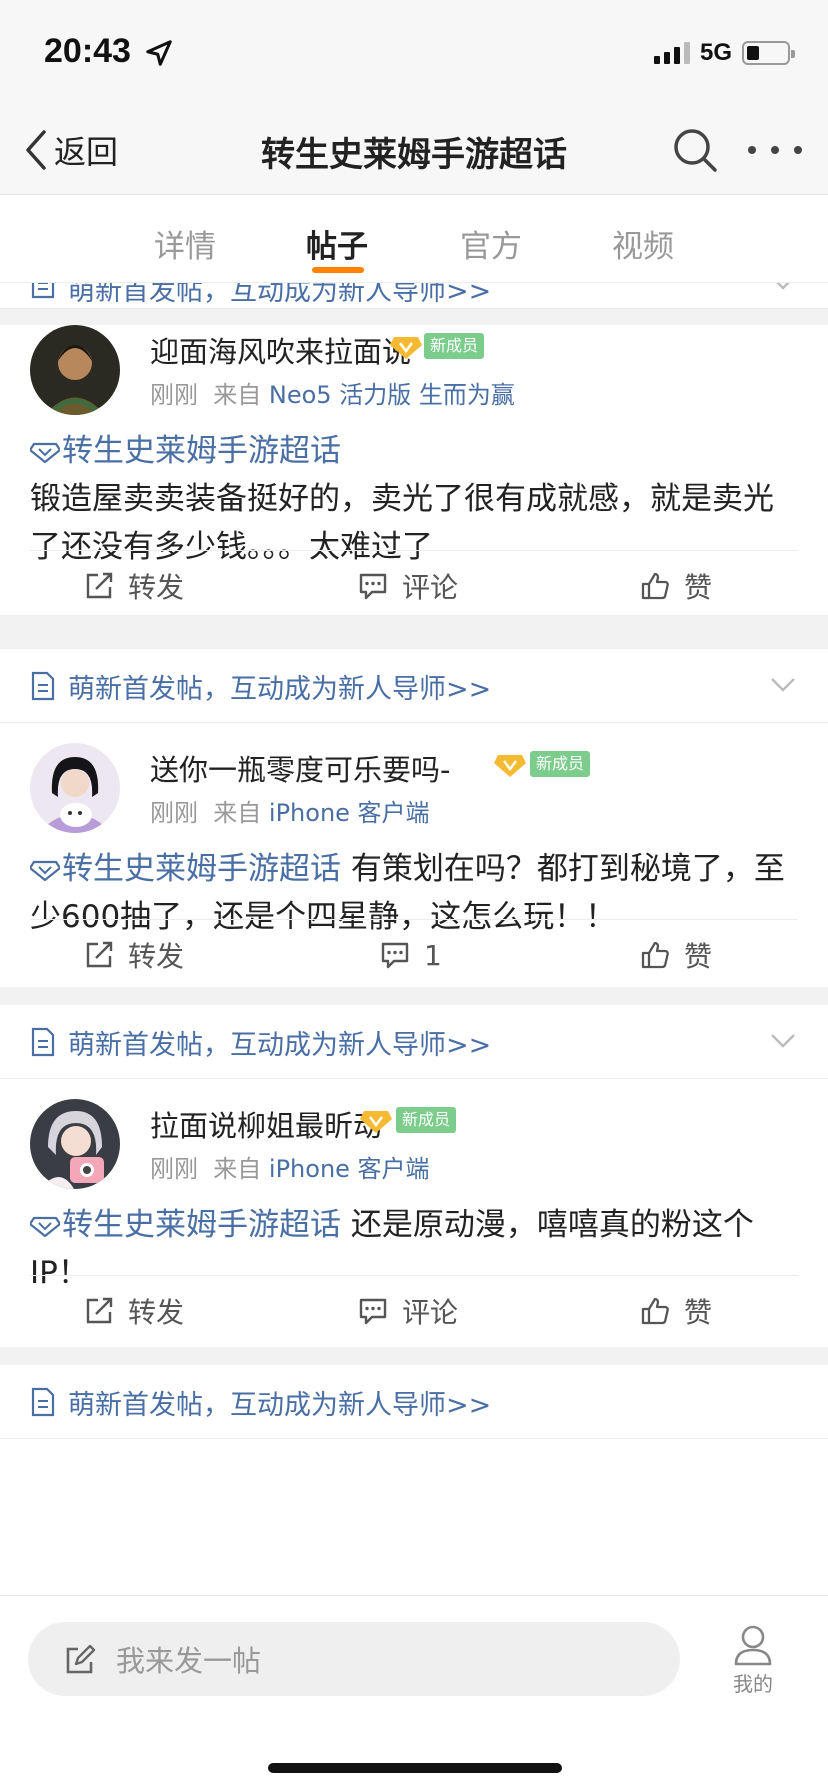  What do you see at coordinates (433, 955) in the screenshot?
I see `comment-count: 1` at bounding box center [433, 955].